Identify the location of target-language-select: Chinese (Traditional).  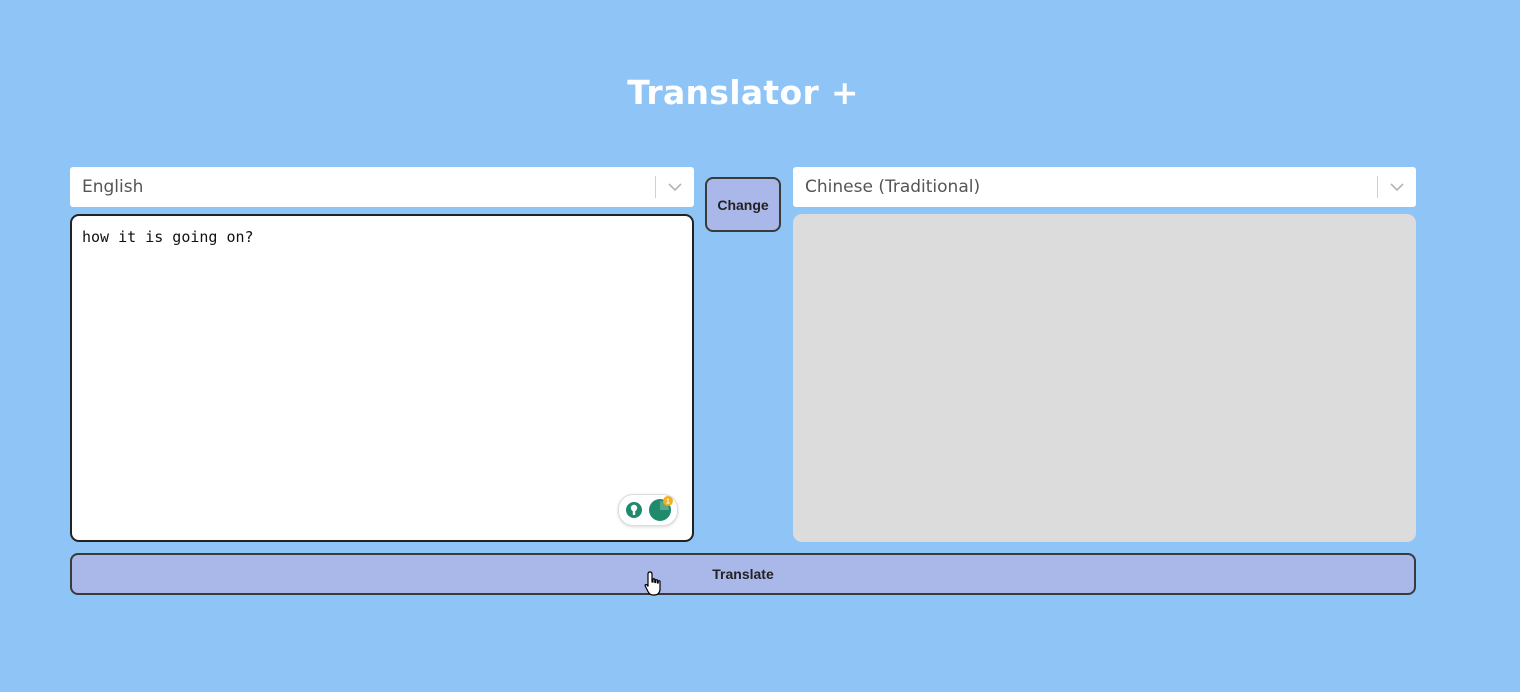
(1104, 187).